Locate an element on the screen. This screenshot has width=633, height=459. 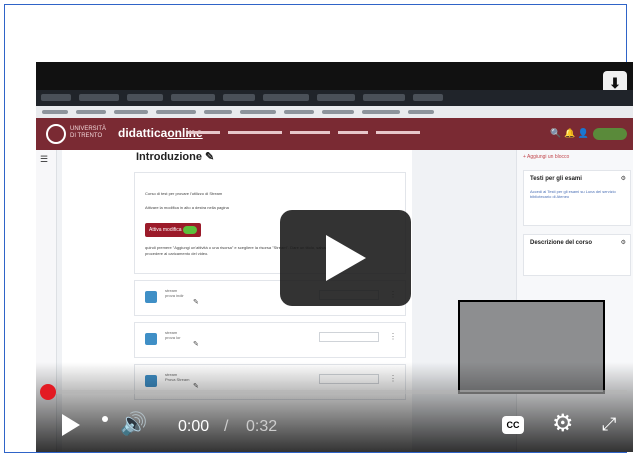
block-title: Testi per gli esami is located at coordinates (556, 179).